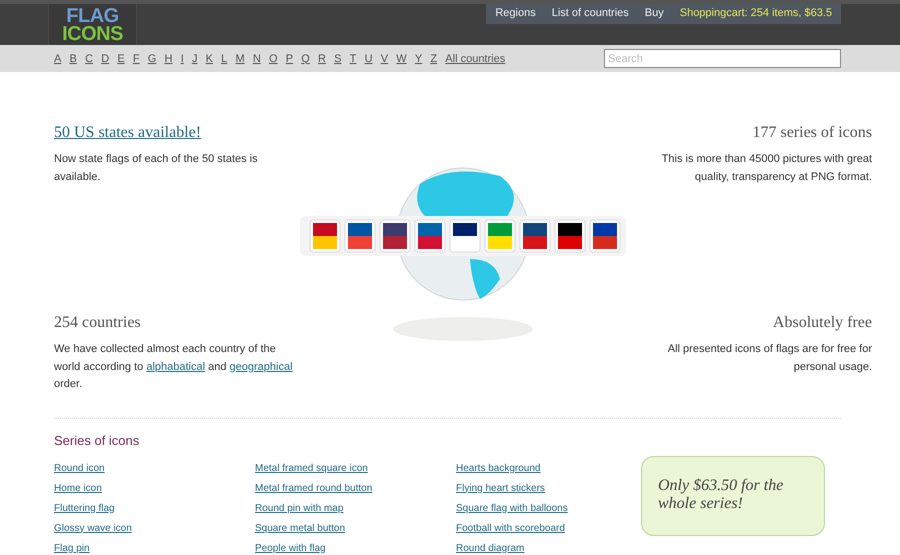 This screenshot has height=555, width=900. I want to click on price-callout: Only $63.50 for the whole series!, so click(733, 496).